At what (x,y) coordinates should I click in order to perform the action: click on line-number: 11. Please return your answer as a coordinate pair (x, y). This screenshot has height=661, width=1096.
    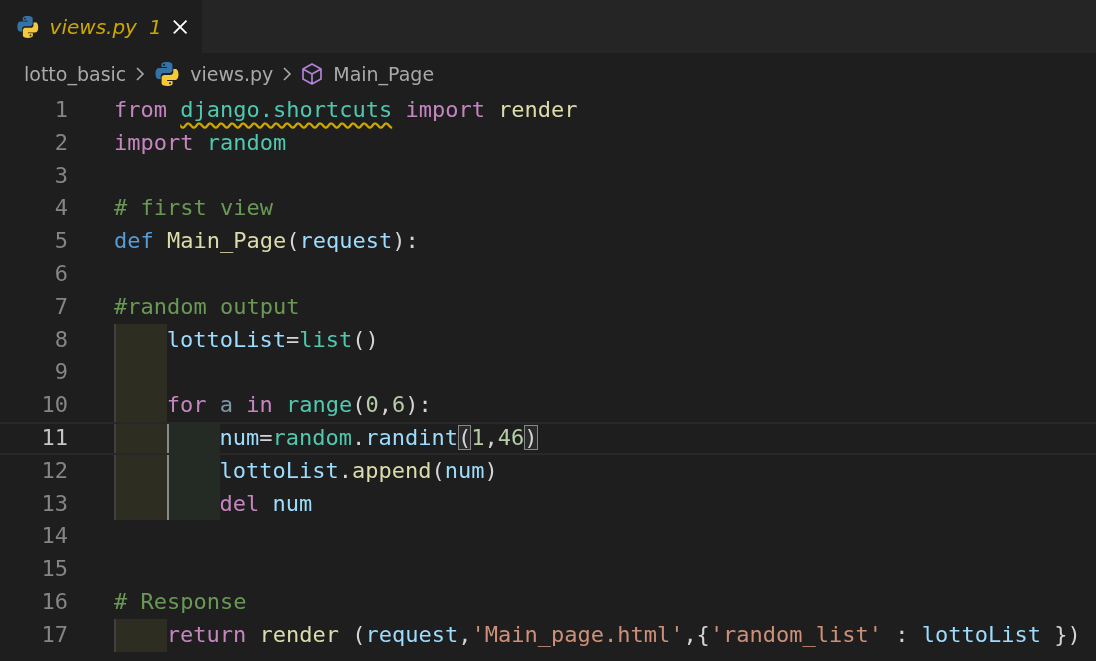
    Looking at the image, I should click on (54, 437).